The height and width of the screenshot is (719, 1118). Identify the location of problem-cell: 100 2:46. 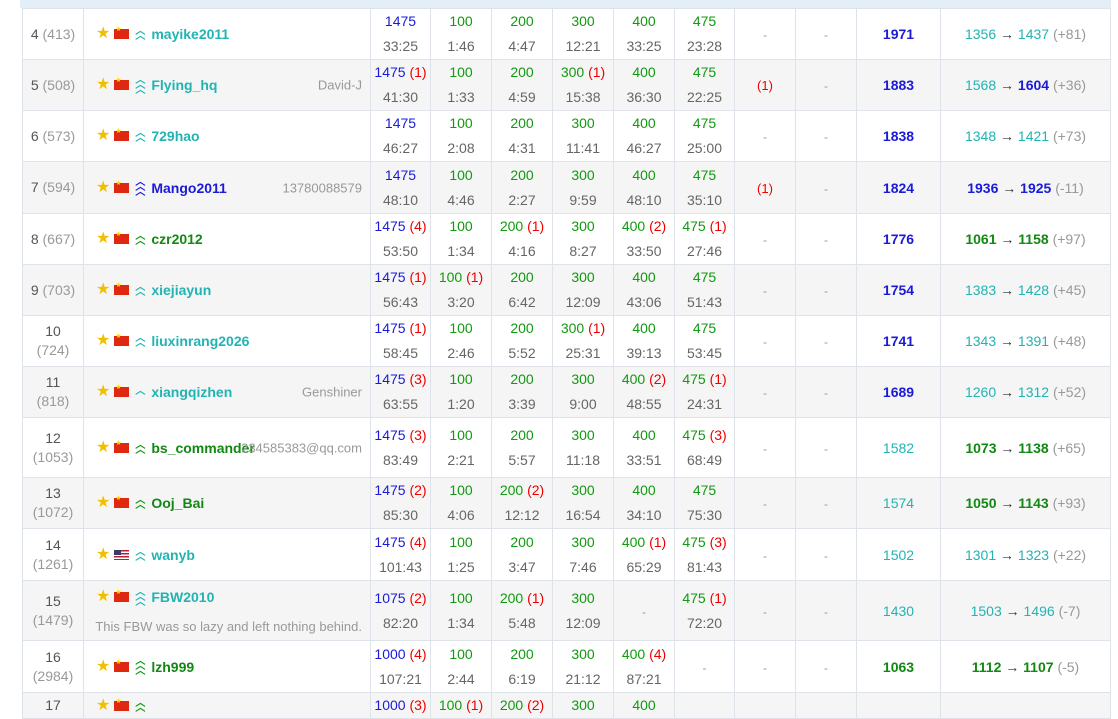
(461, 341).